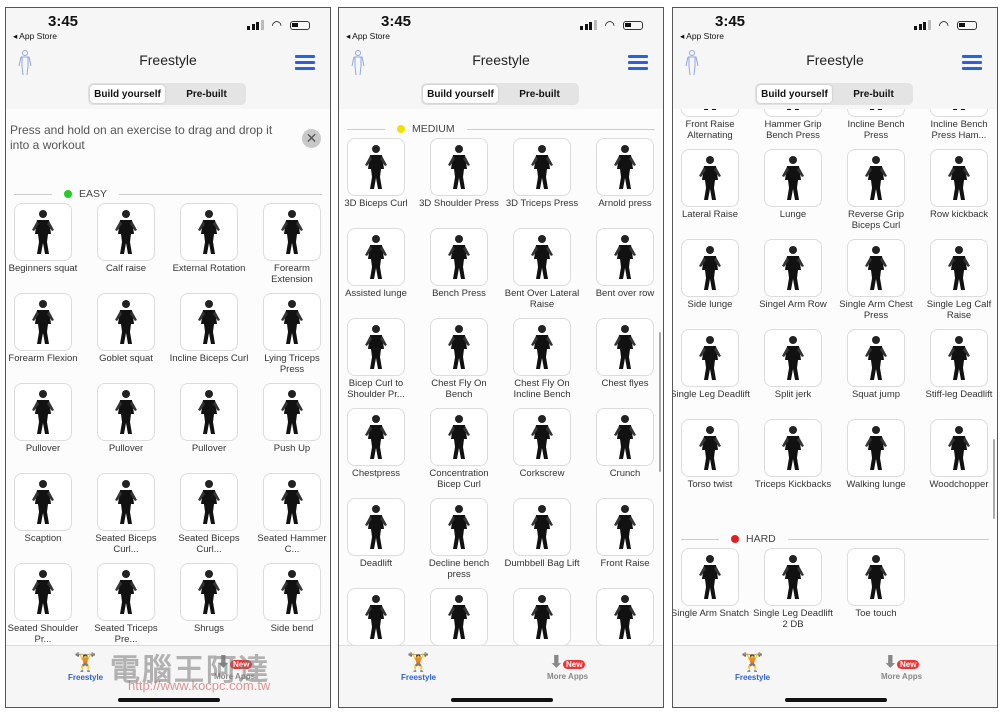 The height and width of the screenshot is (715, 1000). What do you see at coordinates (43, 538) in the screenshot?
I see `exercise-label: Scaption` at bounding box center [43, 538].